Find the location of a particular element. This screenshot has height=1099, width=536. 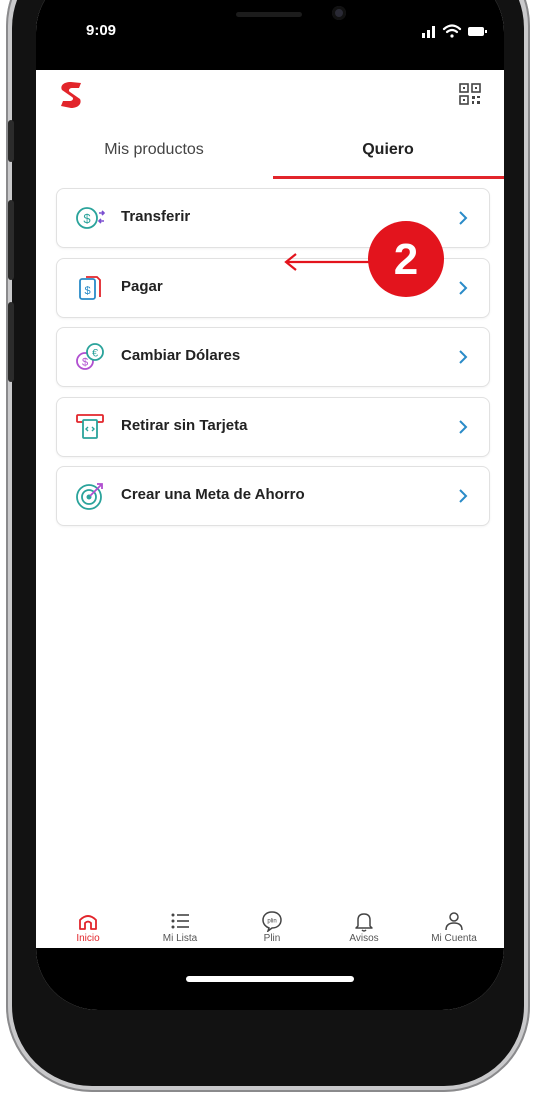

list-item-label: Crear una Meta de Ahorro is located at coordinates (213, 494).